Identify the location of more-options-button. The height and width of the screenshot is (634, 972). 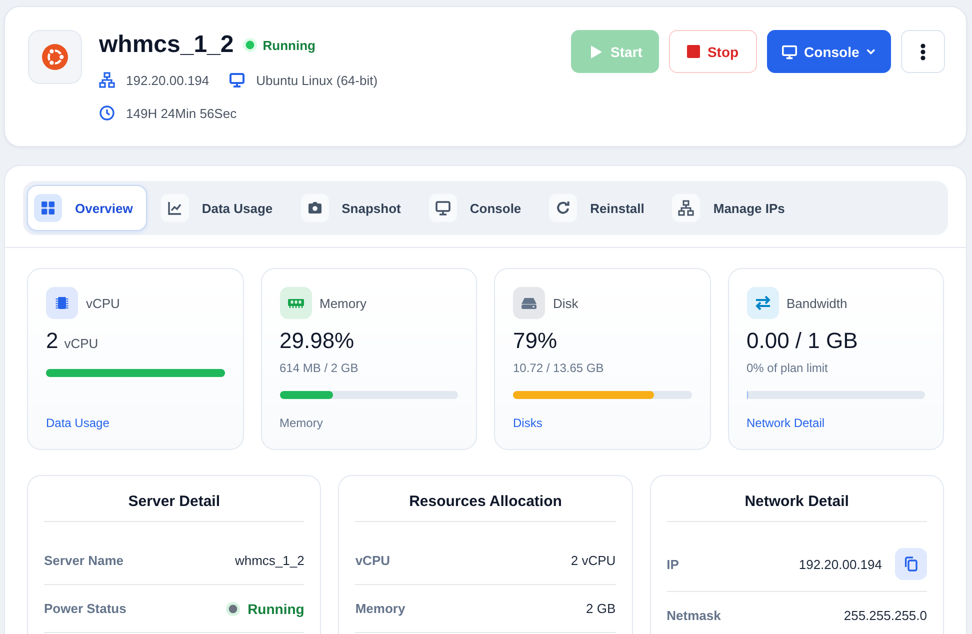
(923, 51).